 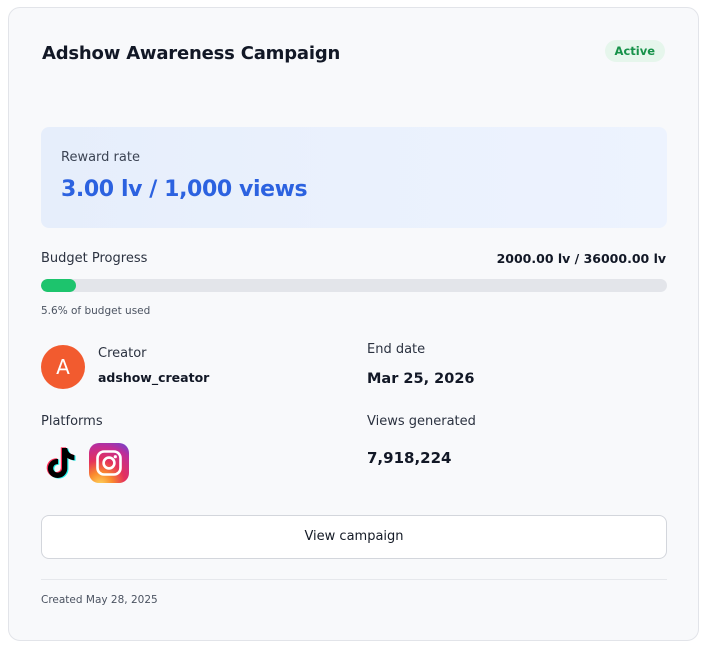 What do you see at coordinates (99, 600) in the screenshot?
I see `created-date: Created May 28, 2025` at bounding box center [99, 600].